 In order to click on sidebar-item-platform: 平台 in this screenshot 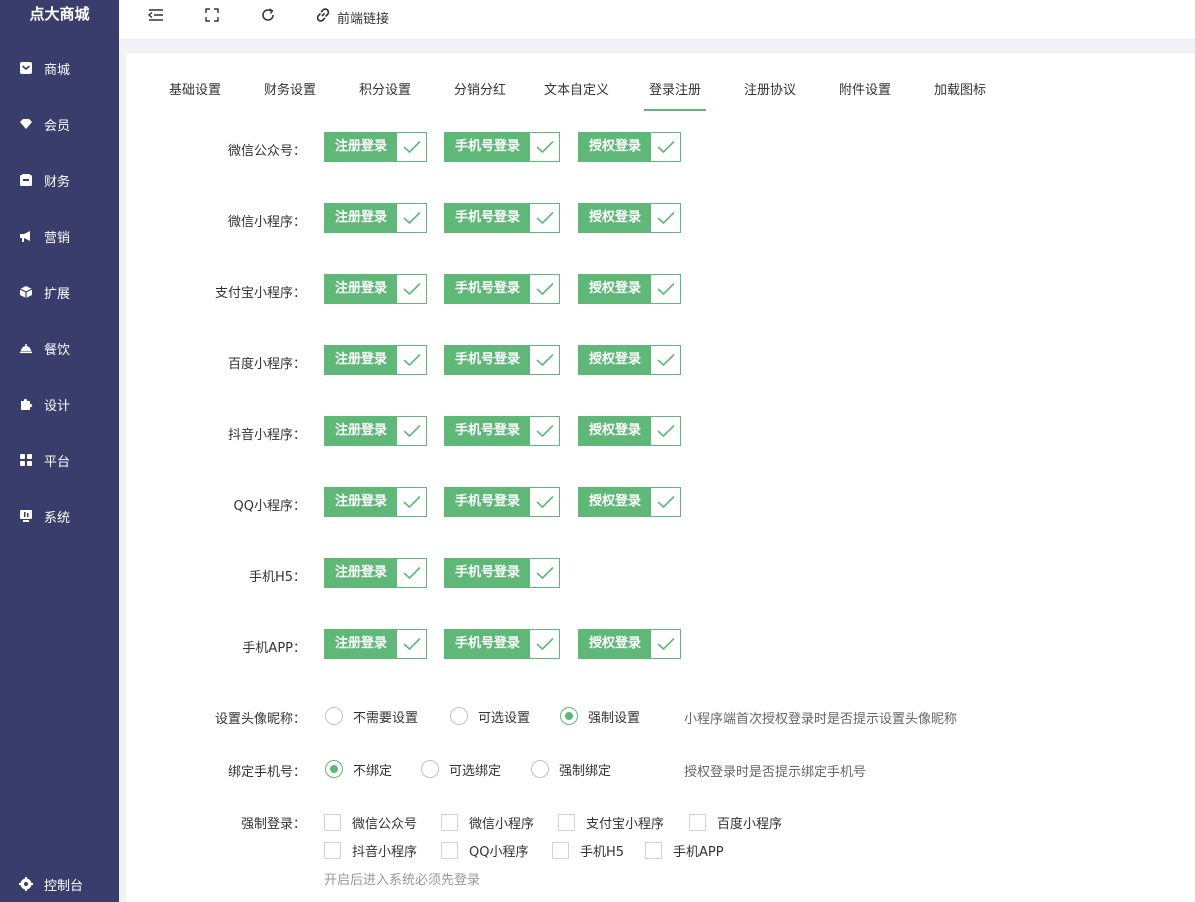, I will do `click(59, 460)`.